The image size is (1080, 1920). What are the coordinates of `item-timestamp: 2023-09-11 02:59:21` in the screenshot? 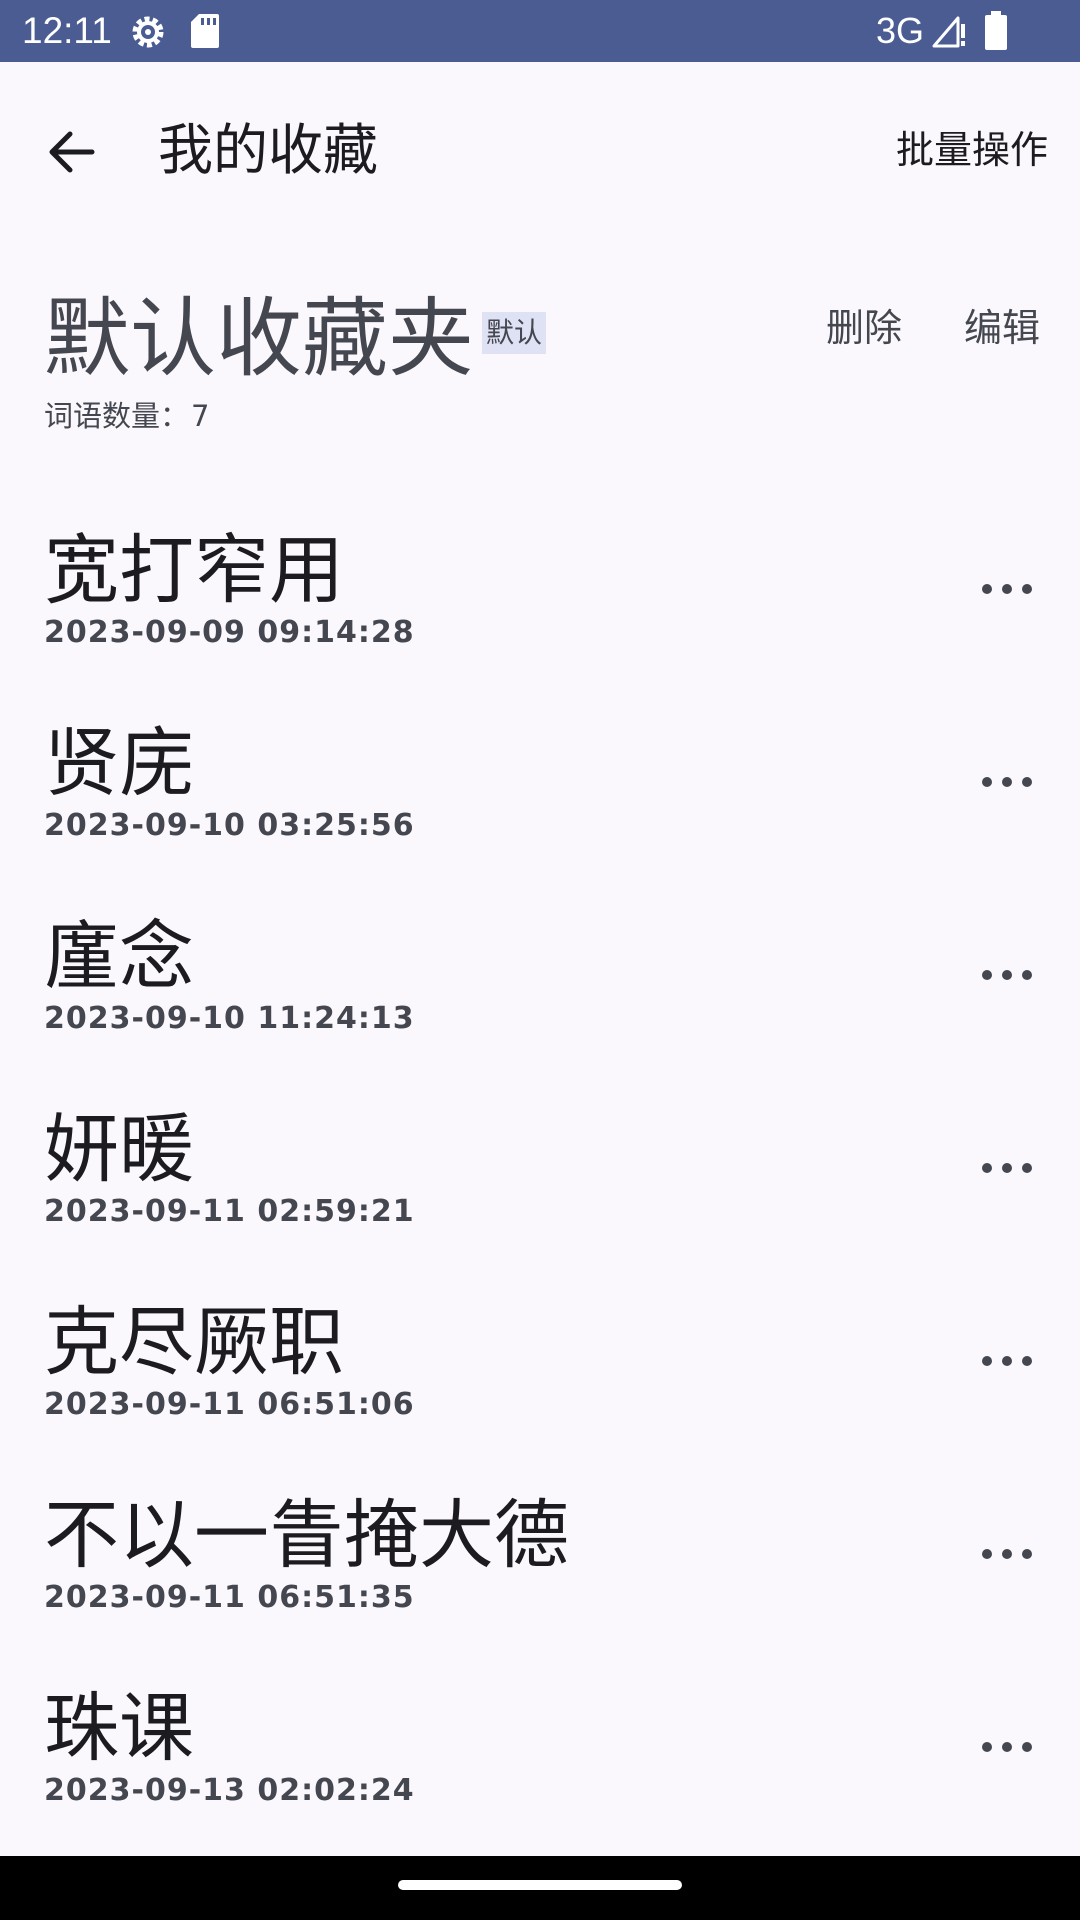 It's located at (229, 1211).